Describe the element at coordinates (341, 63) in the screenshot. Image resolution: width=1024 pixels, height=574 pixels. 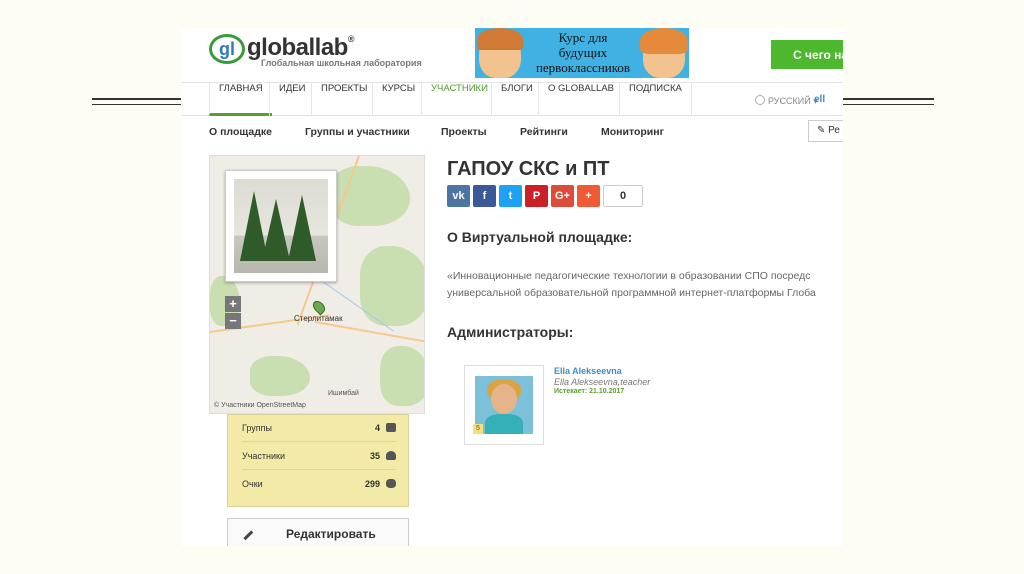
I see `logo-tagline: Глобальная школьная лаборатория` at that location.